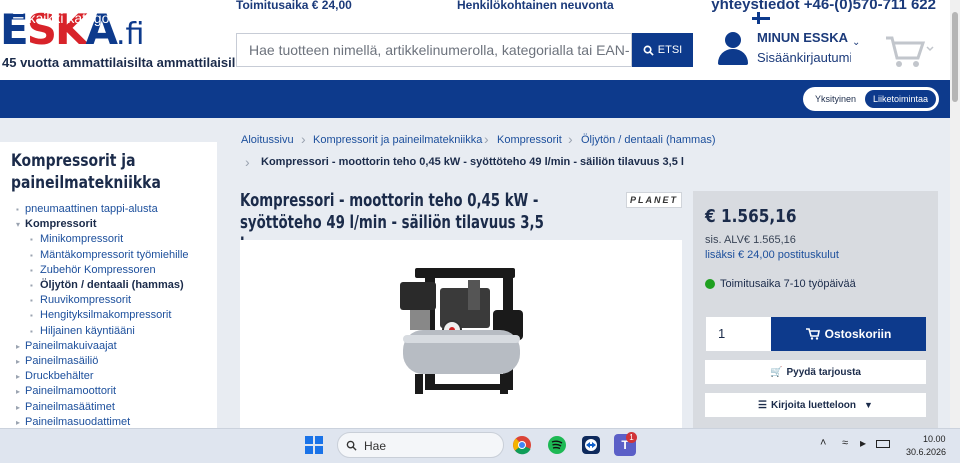  What do you see at coordinates (71, 346) in the screenshot?
I see `sidebar-item: Paineilmakuivaajat` at bounding box center [71, 346].